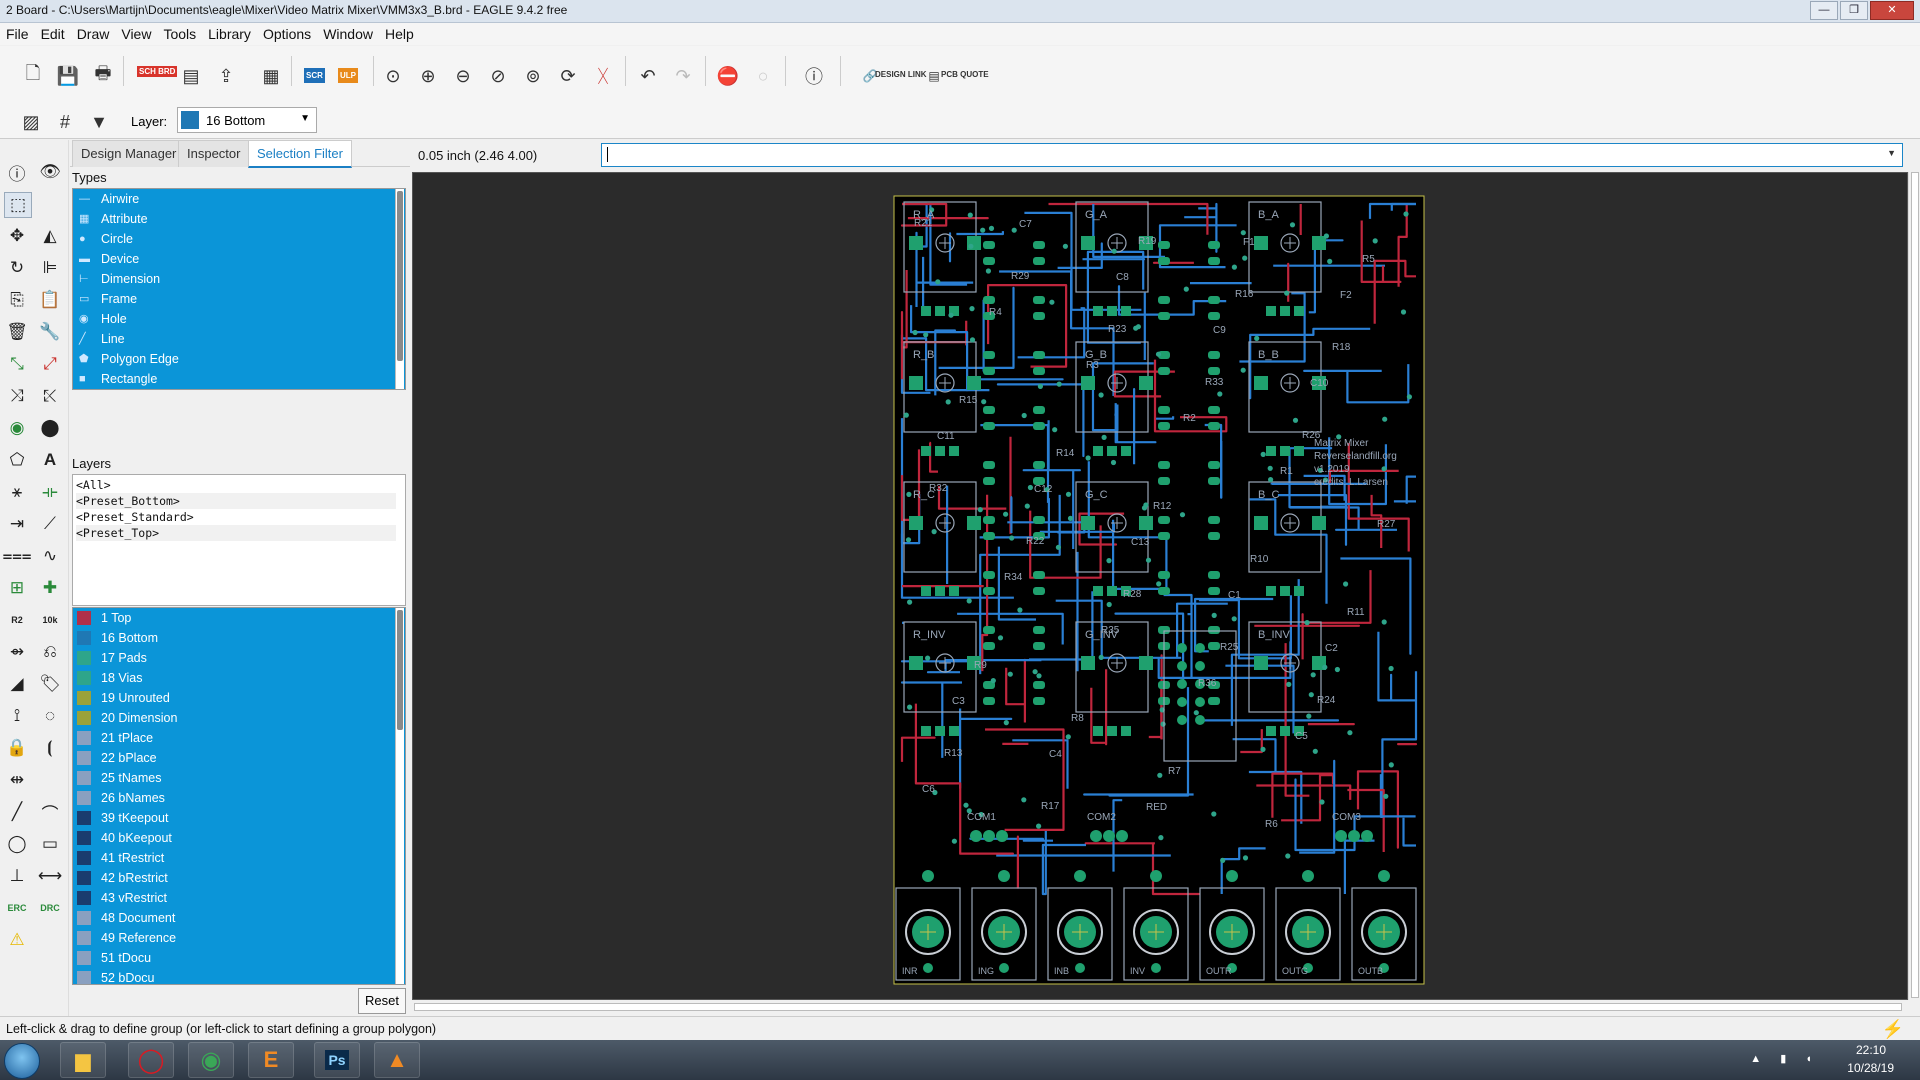 The image size is (1920, 1080). Describe the element at coordinates (763, 76) in the screenshot. I see `go-icon: ○` at that location.